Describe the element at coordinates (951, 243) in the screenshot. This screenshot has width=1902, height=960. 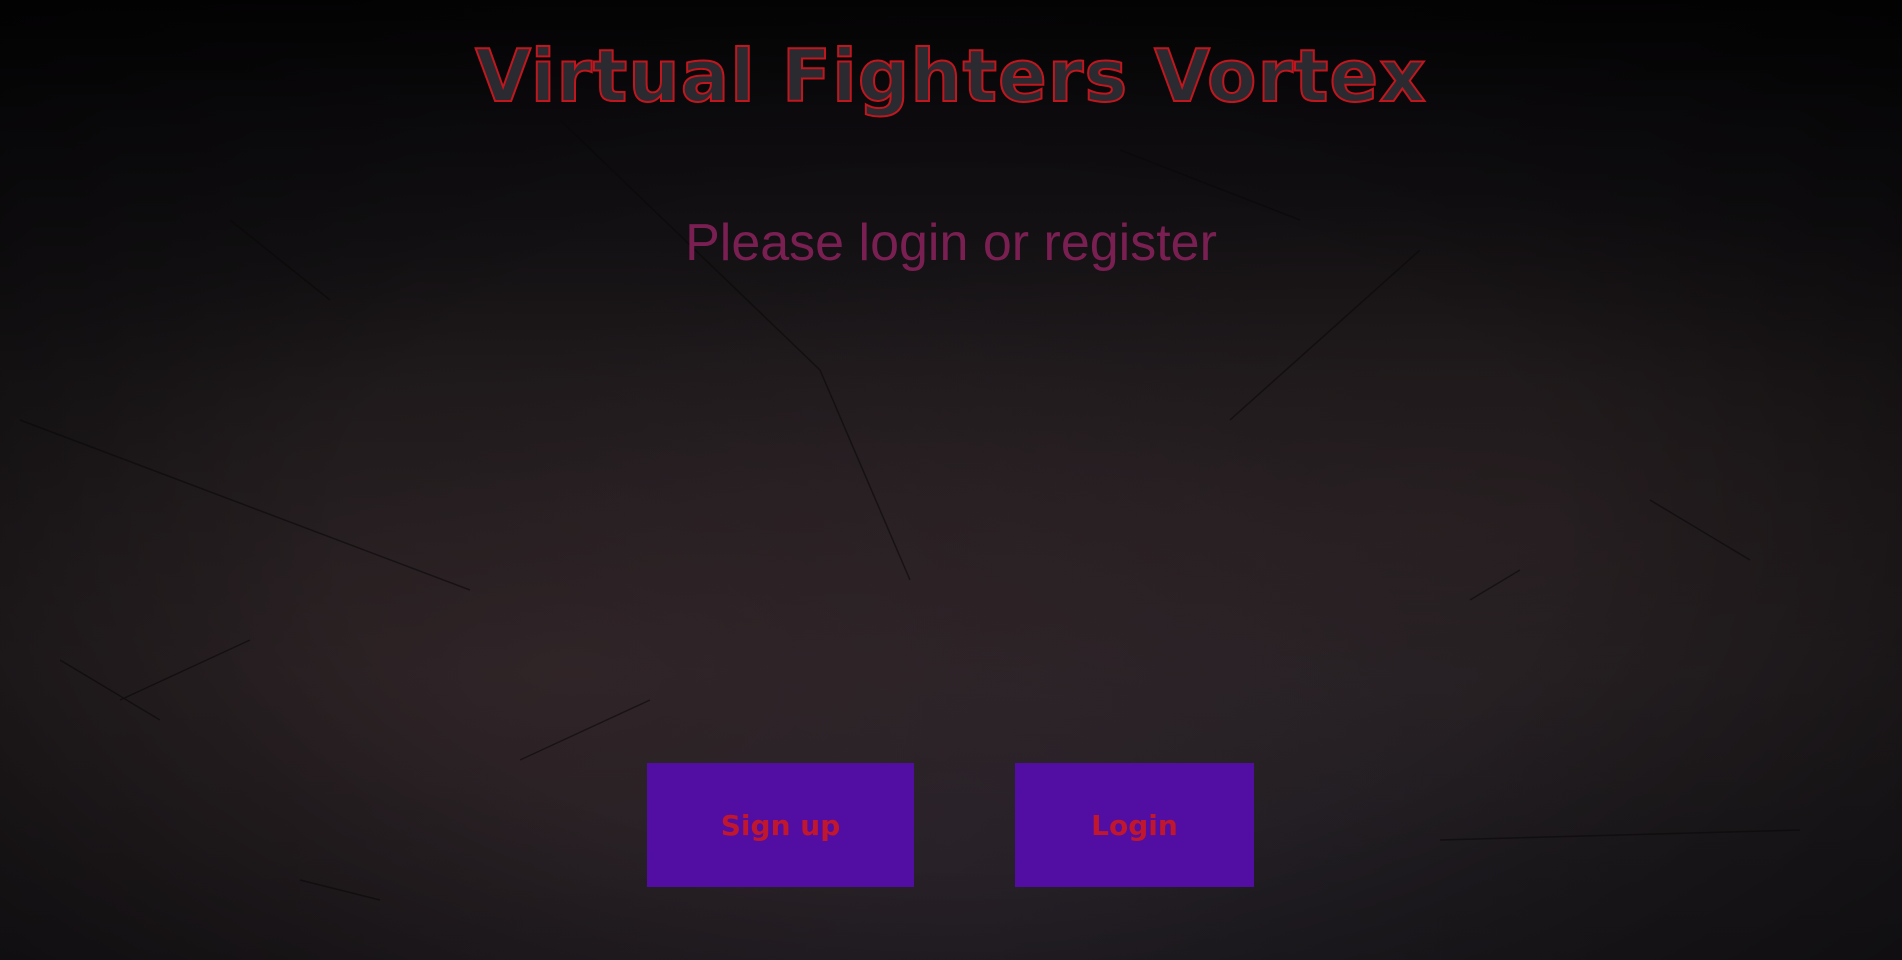
I see `login-prompt: Please login or register` at that location.